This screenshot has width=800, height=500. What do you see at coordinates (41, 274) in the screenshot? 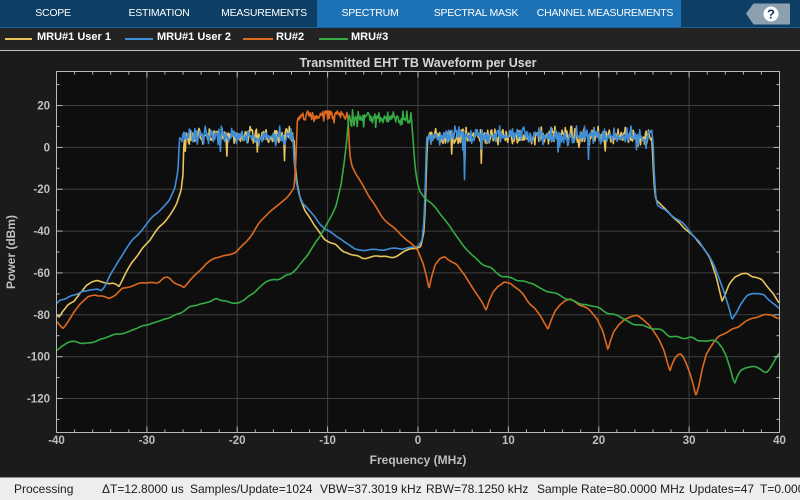
I see `svg-text: -60` at bounding box center [41, 274].